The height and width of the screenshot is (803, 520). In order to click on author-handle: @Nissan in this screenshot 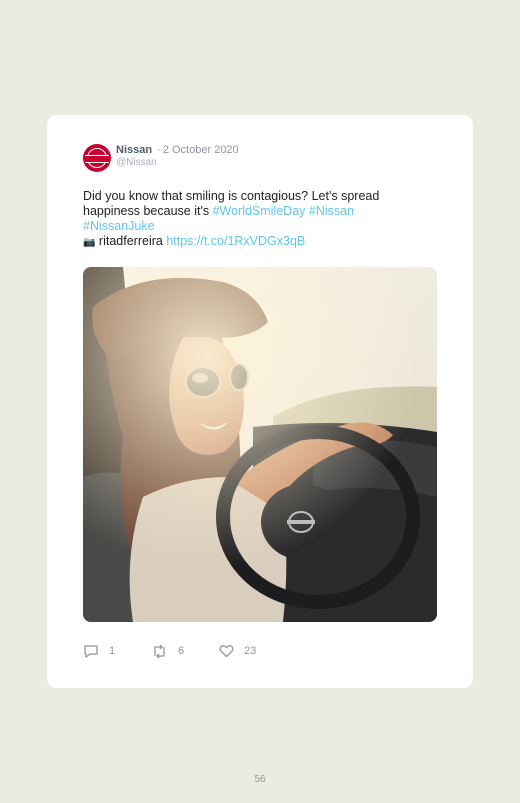, I will do `click(136, 162)`.